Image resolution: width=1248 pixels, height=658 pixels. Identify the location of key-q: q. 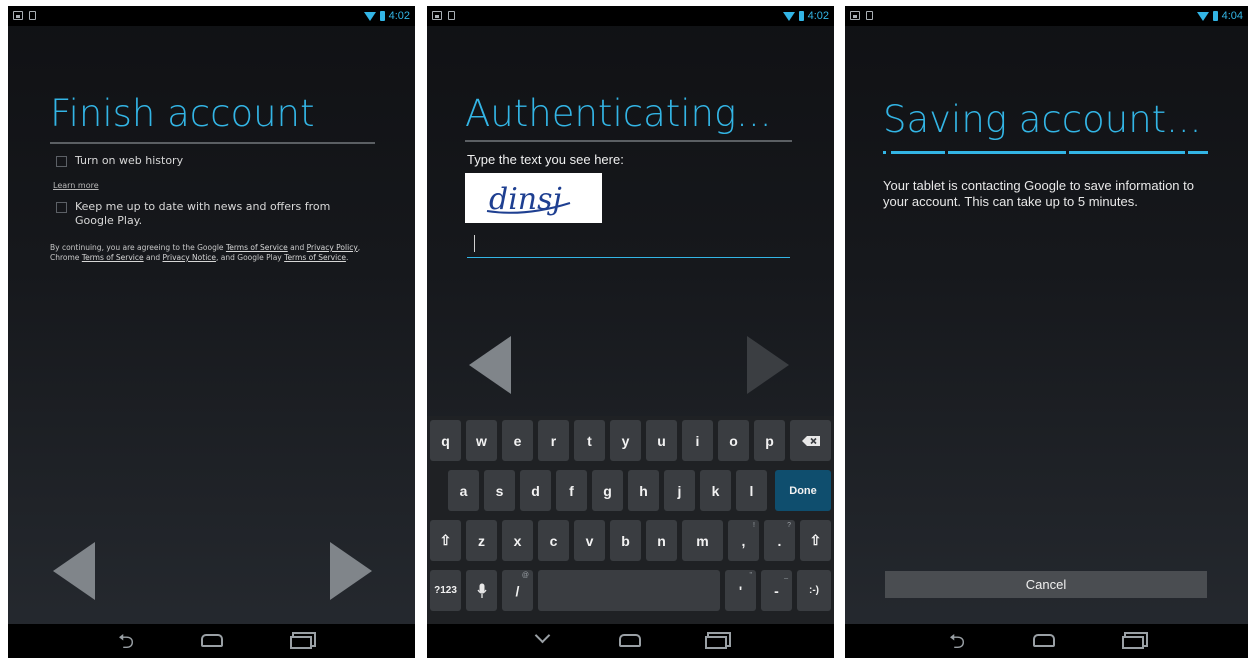
(445, 440).